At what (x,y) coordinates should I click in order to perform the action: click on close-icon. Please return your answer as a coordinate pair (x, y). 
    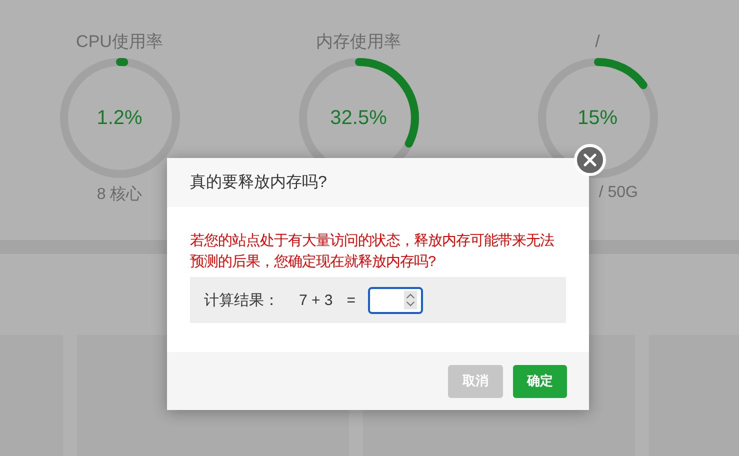
    Looking at the image, I should click on (590, 160).